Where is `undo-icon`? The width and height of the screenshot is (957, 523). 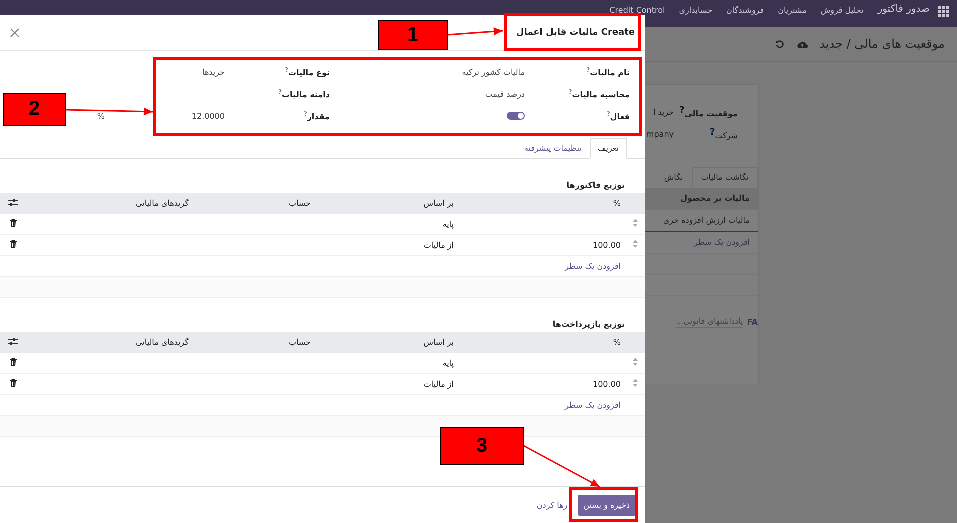 undo-icon is located at coordinates (779, 44).